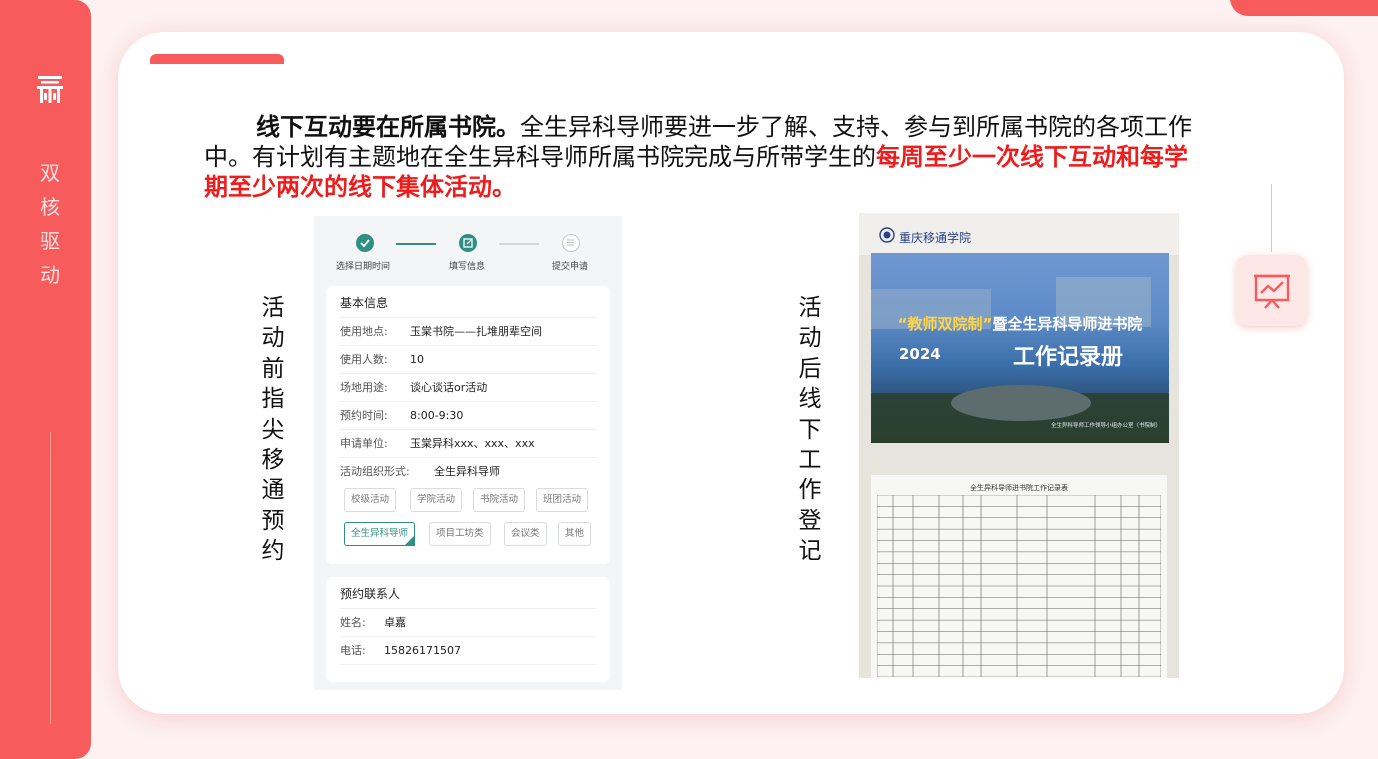 The image size is (1378, 759). What do you see at coordinates (273, 490) in the screenshot?
I see `caption-char: 通` at bounding box center [273, 490].